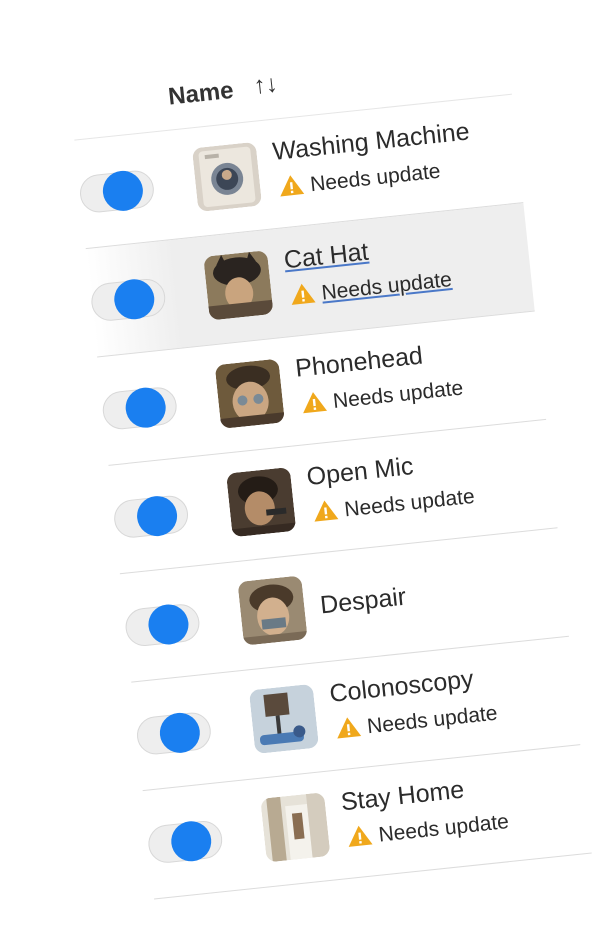 Image resolution: width=610 pixels, height=950 pixels. I want to click on name-column-header: Name, so click(201, 94).